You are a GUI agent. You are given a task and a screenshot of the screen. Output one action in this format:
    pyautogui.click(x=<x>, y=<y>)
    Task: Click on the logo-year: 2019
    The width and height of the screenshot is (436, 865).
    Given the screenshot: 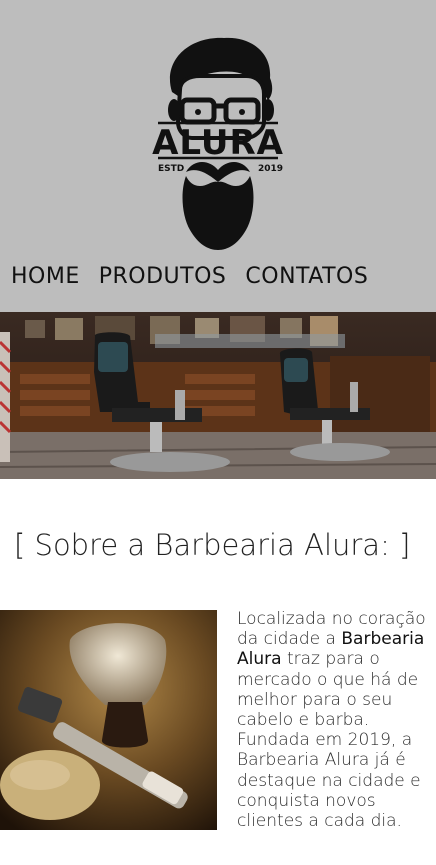 What is the action you would take?
    pyautogui.click(x=270, y=169)
    